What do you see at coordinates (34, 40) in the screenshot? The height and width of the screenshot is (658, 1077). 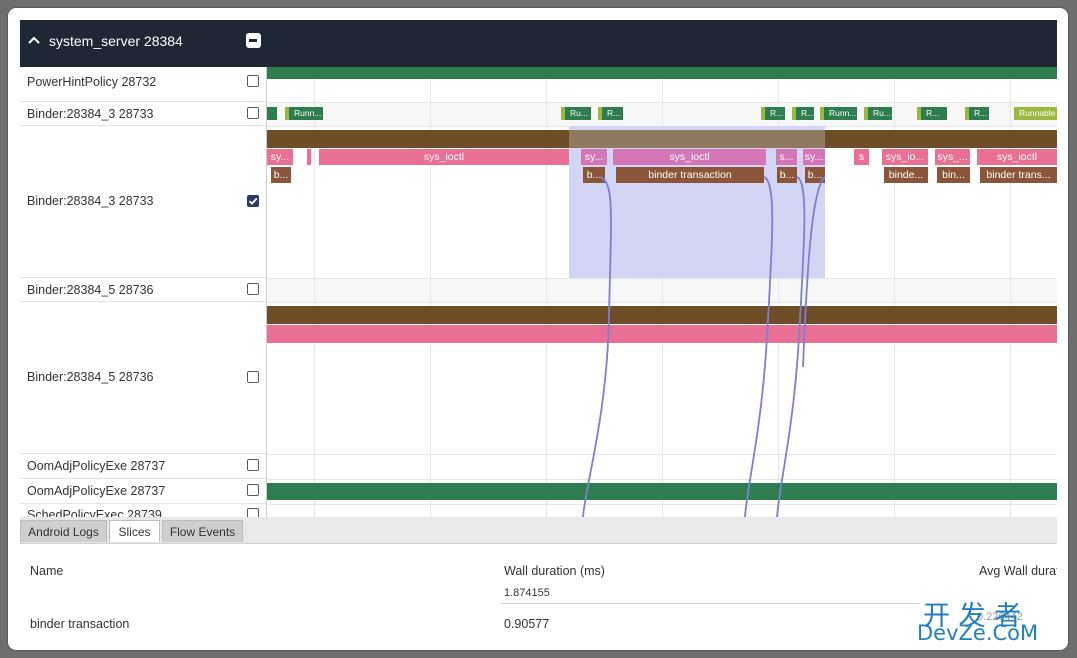 I see `chevron-up-icon` at bounding box center [34, 40].